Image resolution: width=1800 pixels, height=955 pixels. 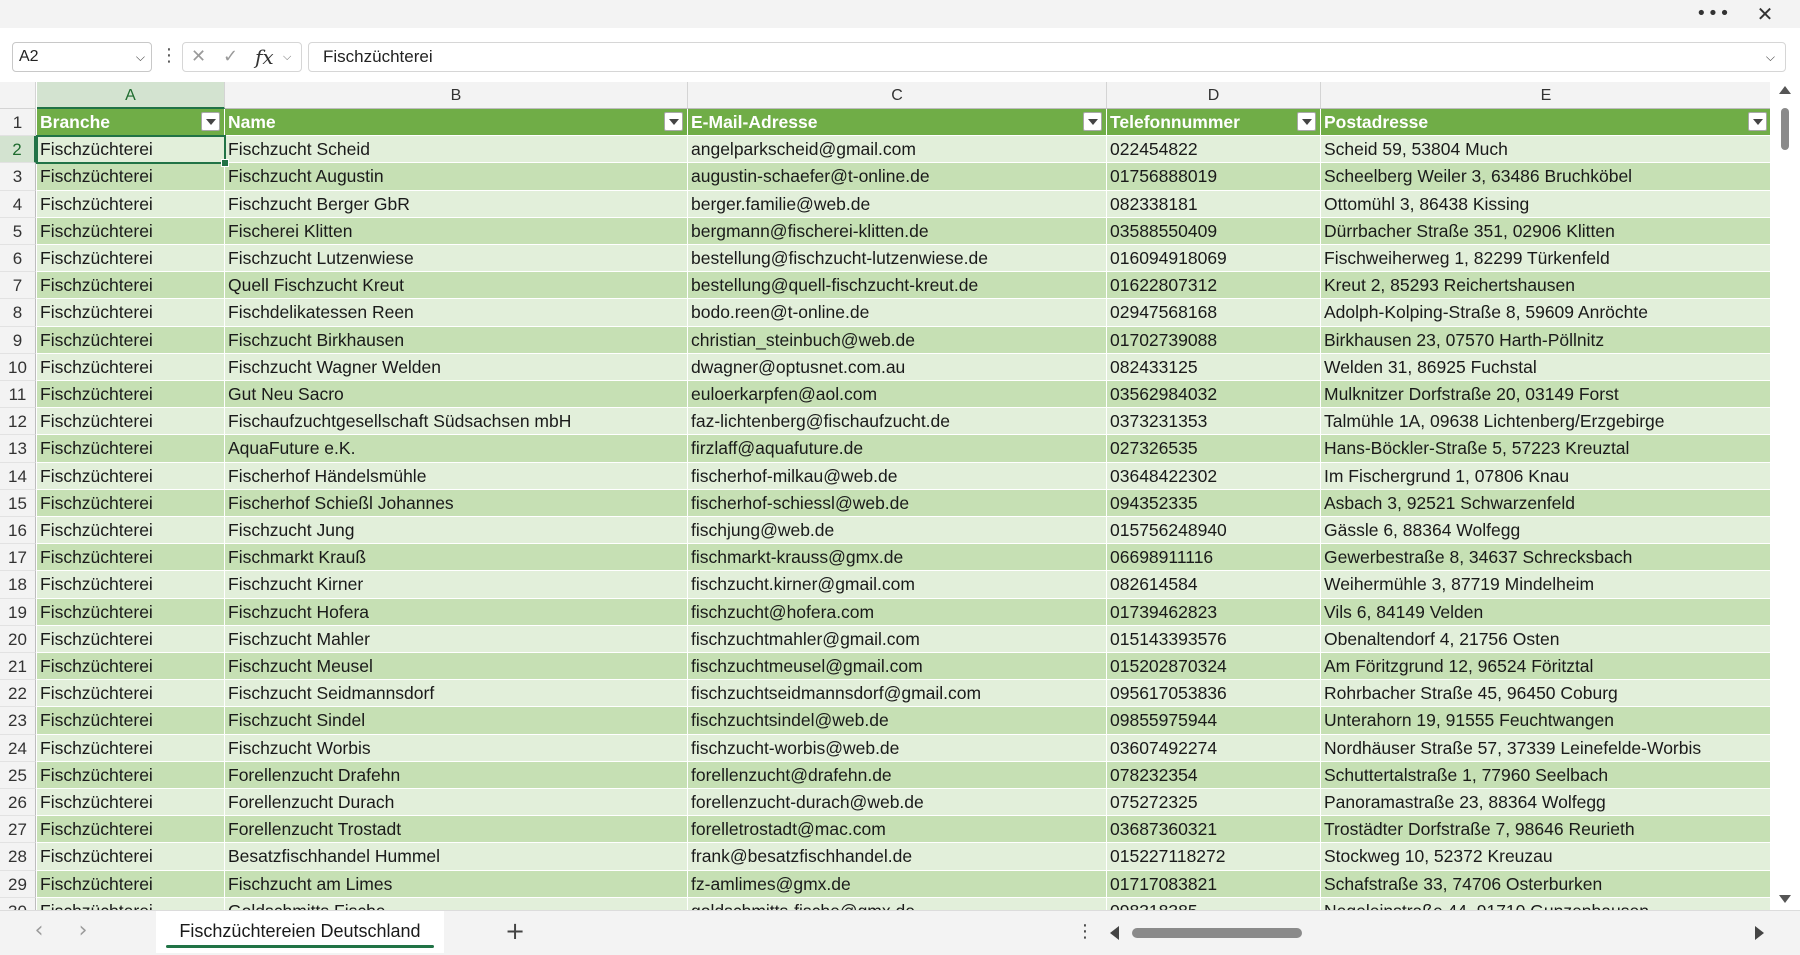 What do you see at coordinates (897, 204) in the screenshot?
I see `table-cell: berger.familie@web.de` at bounding box center [897, 204].